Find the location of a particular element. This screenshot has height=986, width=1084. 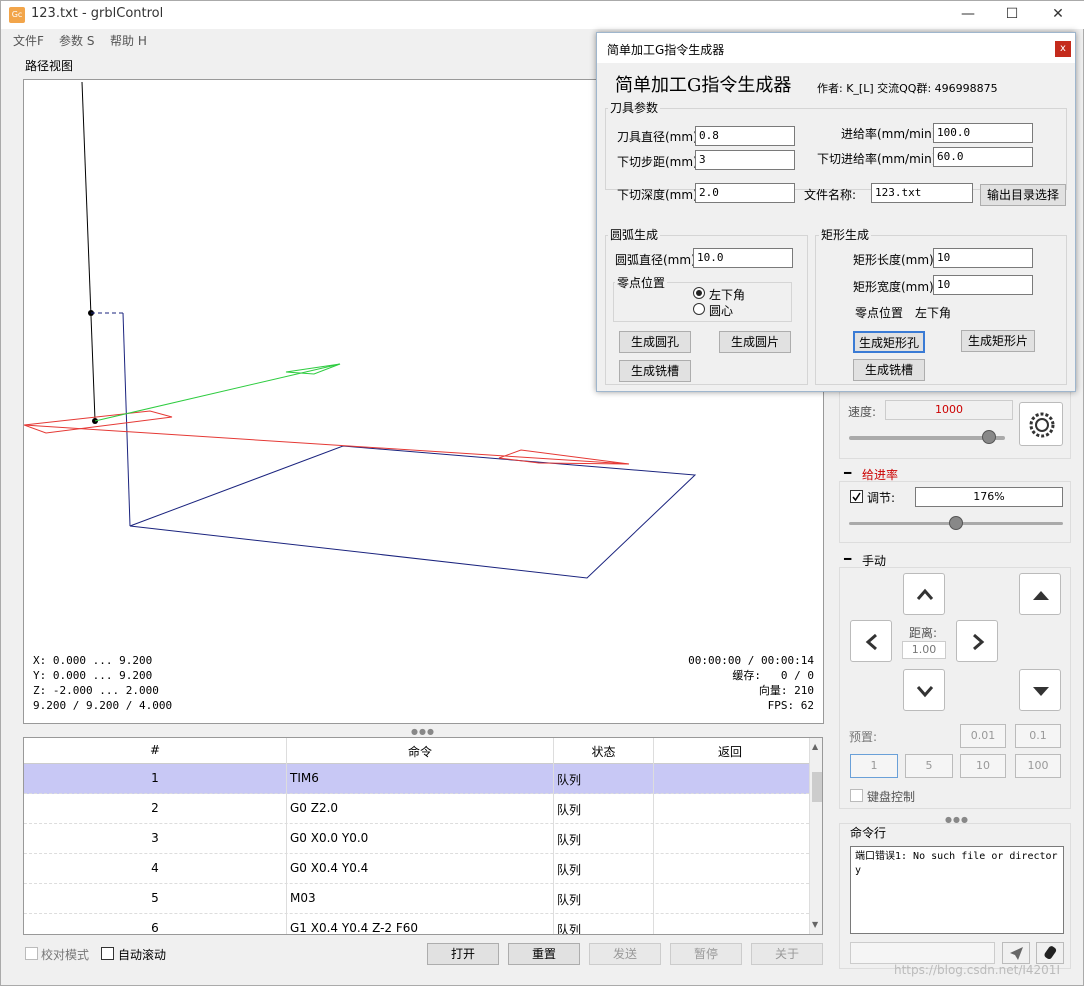

keyboard-control-checkbox is located at coordinates (856, 795).